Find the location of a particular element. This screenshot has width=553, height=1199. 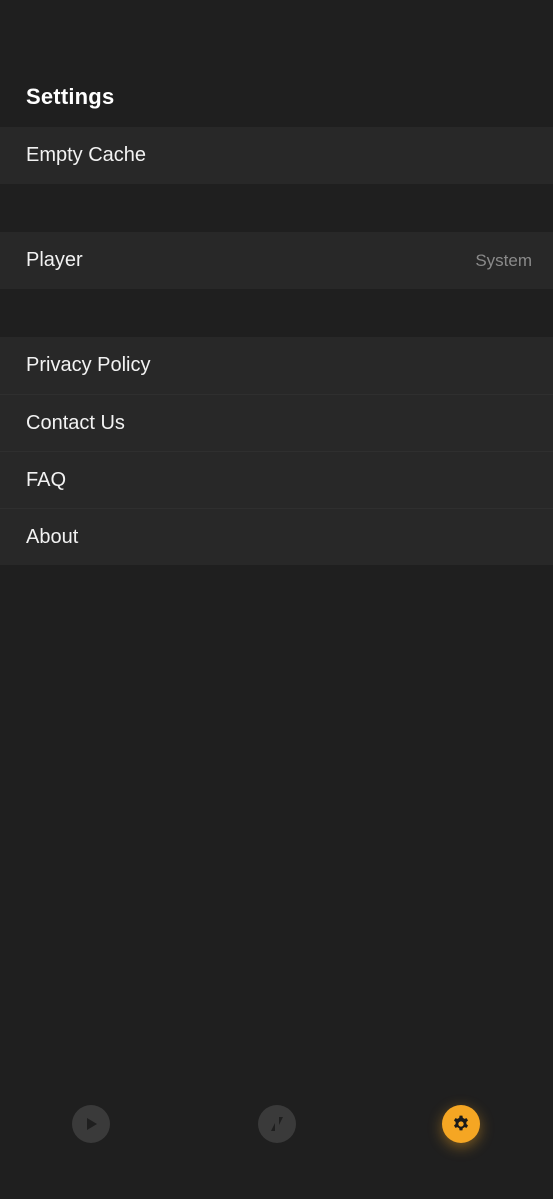

tab-settings is located at coordinates (461, 1124).